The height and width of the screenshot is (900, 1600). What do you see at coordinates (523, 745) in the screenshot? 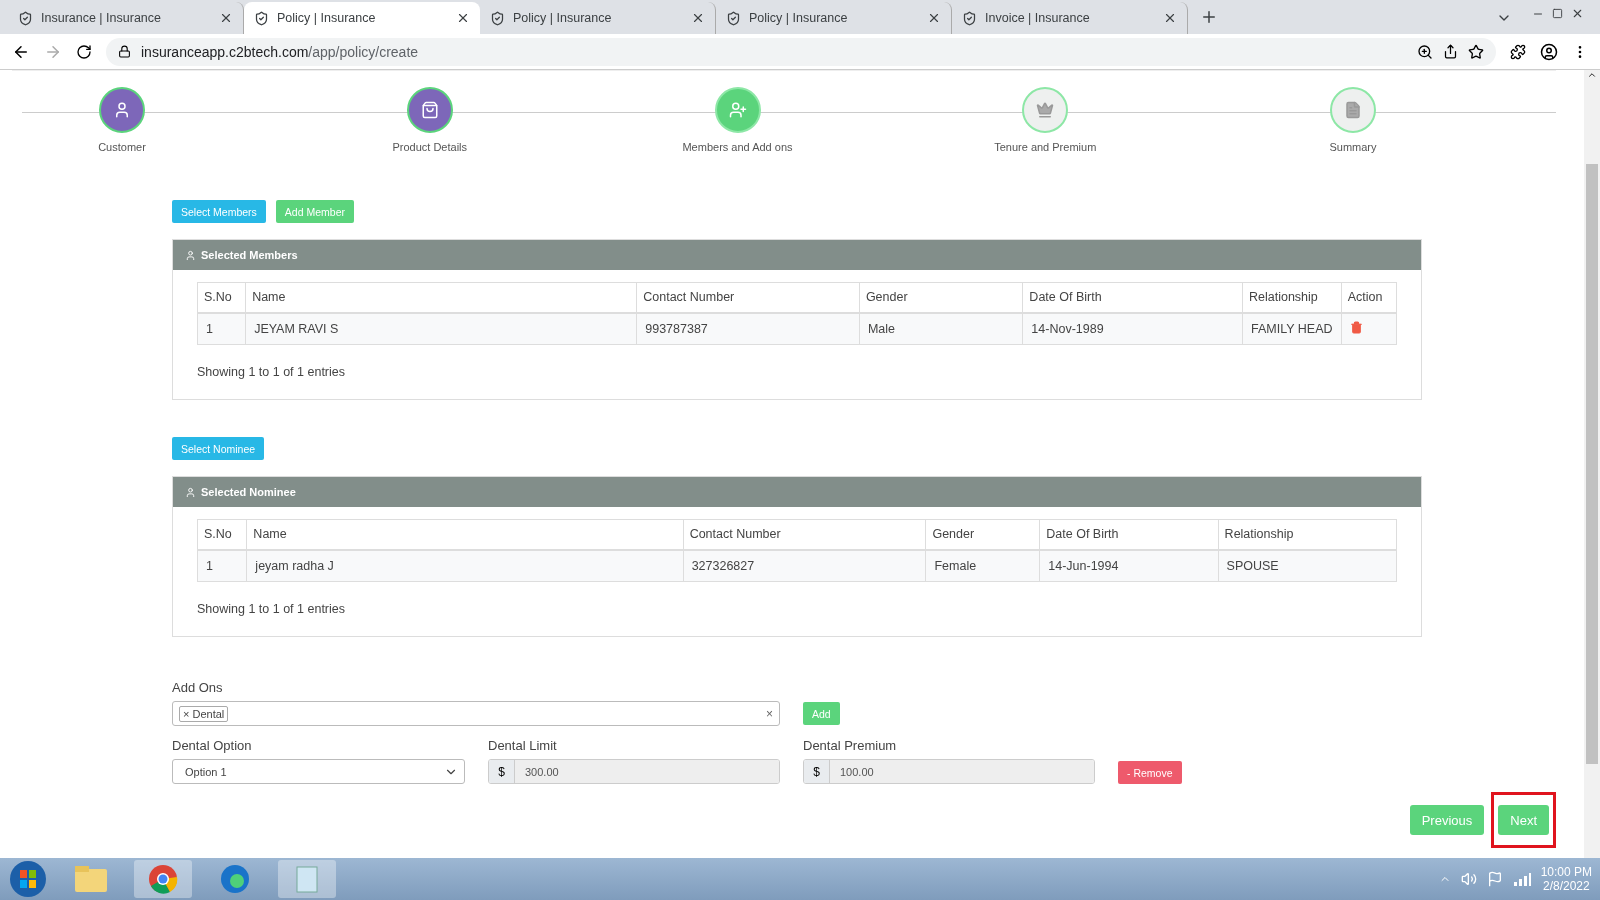
I see `field-label: Dental Limit` at bounding box center [523, 745].